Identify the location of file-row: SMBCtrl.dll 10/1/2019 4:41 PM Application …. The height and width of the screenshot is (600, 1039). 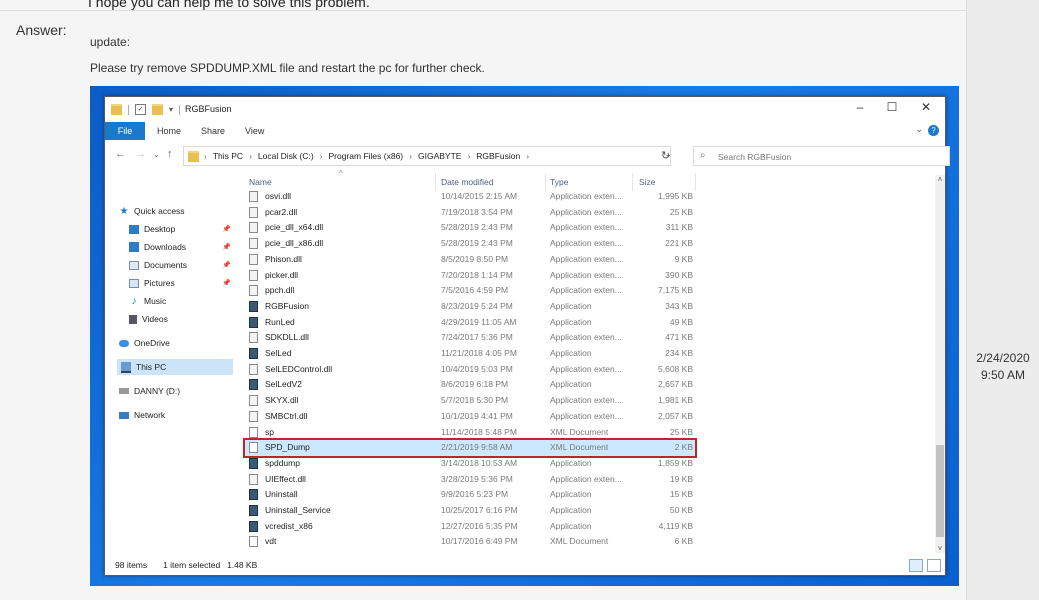
(470, 417).